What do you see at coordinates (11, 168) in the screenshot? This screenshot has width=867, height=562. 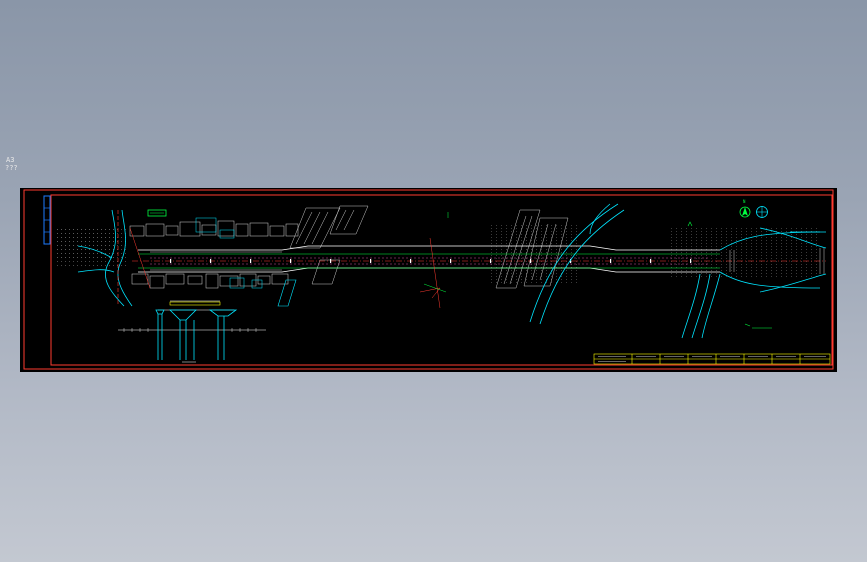 I see `sheet-note: ???` at bounding box center [11, 168].